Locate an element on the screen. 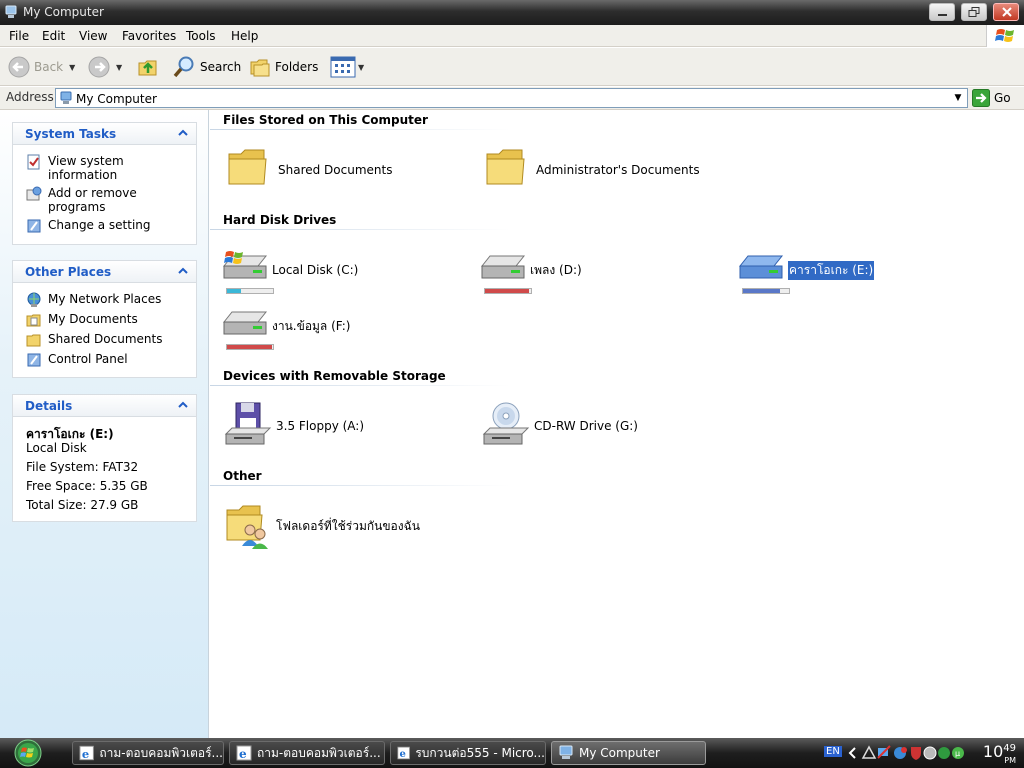  antivirus-tray-icon is located at coordinates (900, 753).